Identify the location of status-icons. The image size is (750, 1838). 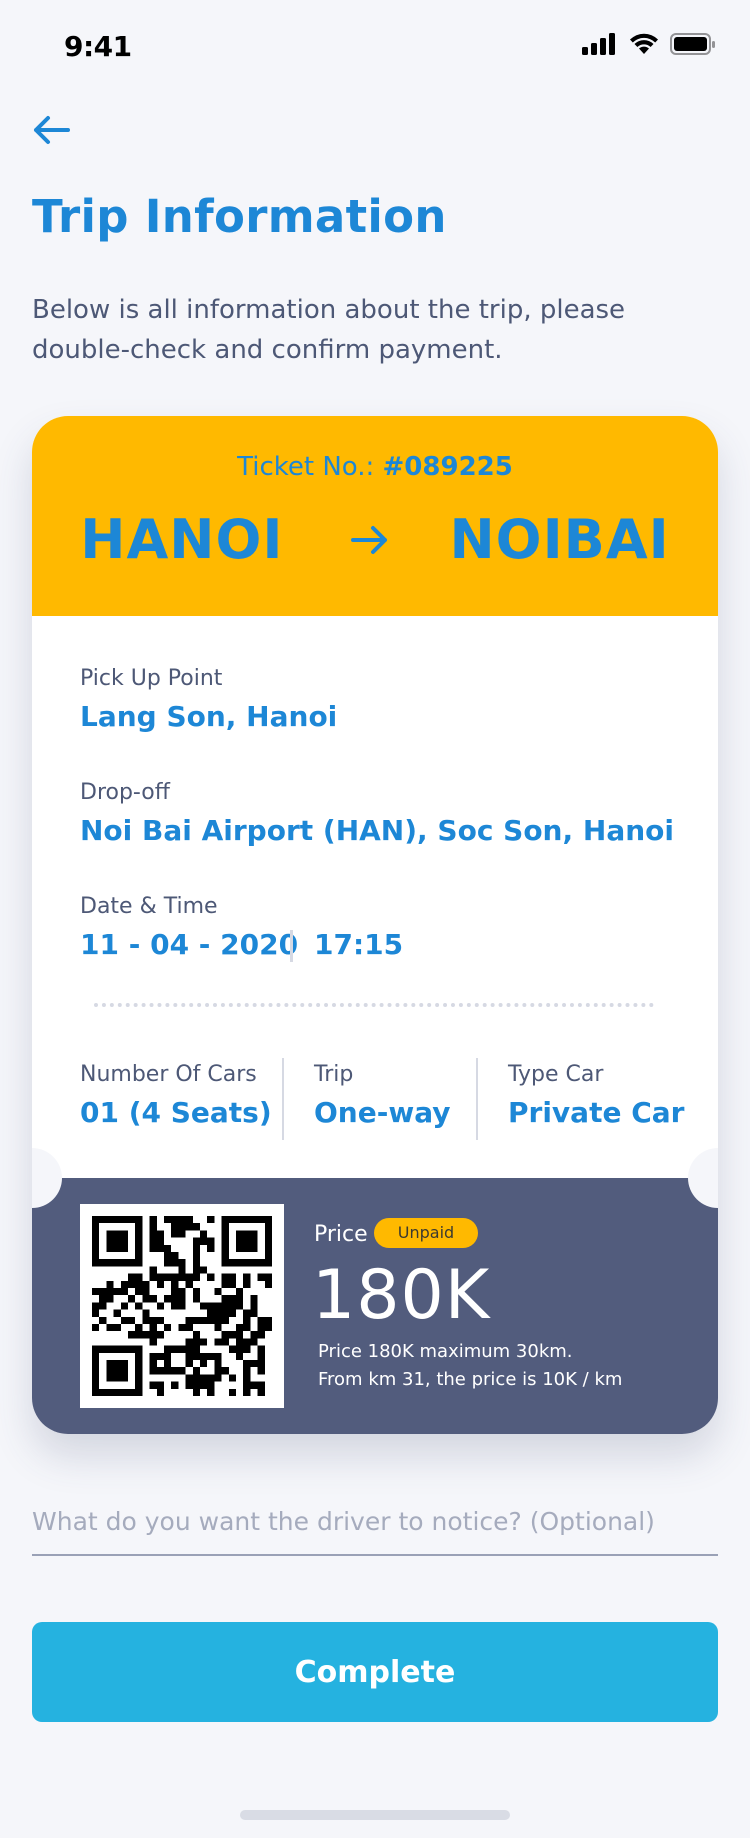
(649, 46).